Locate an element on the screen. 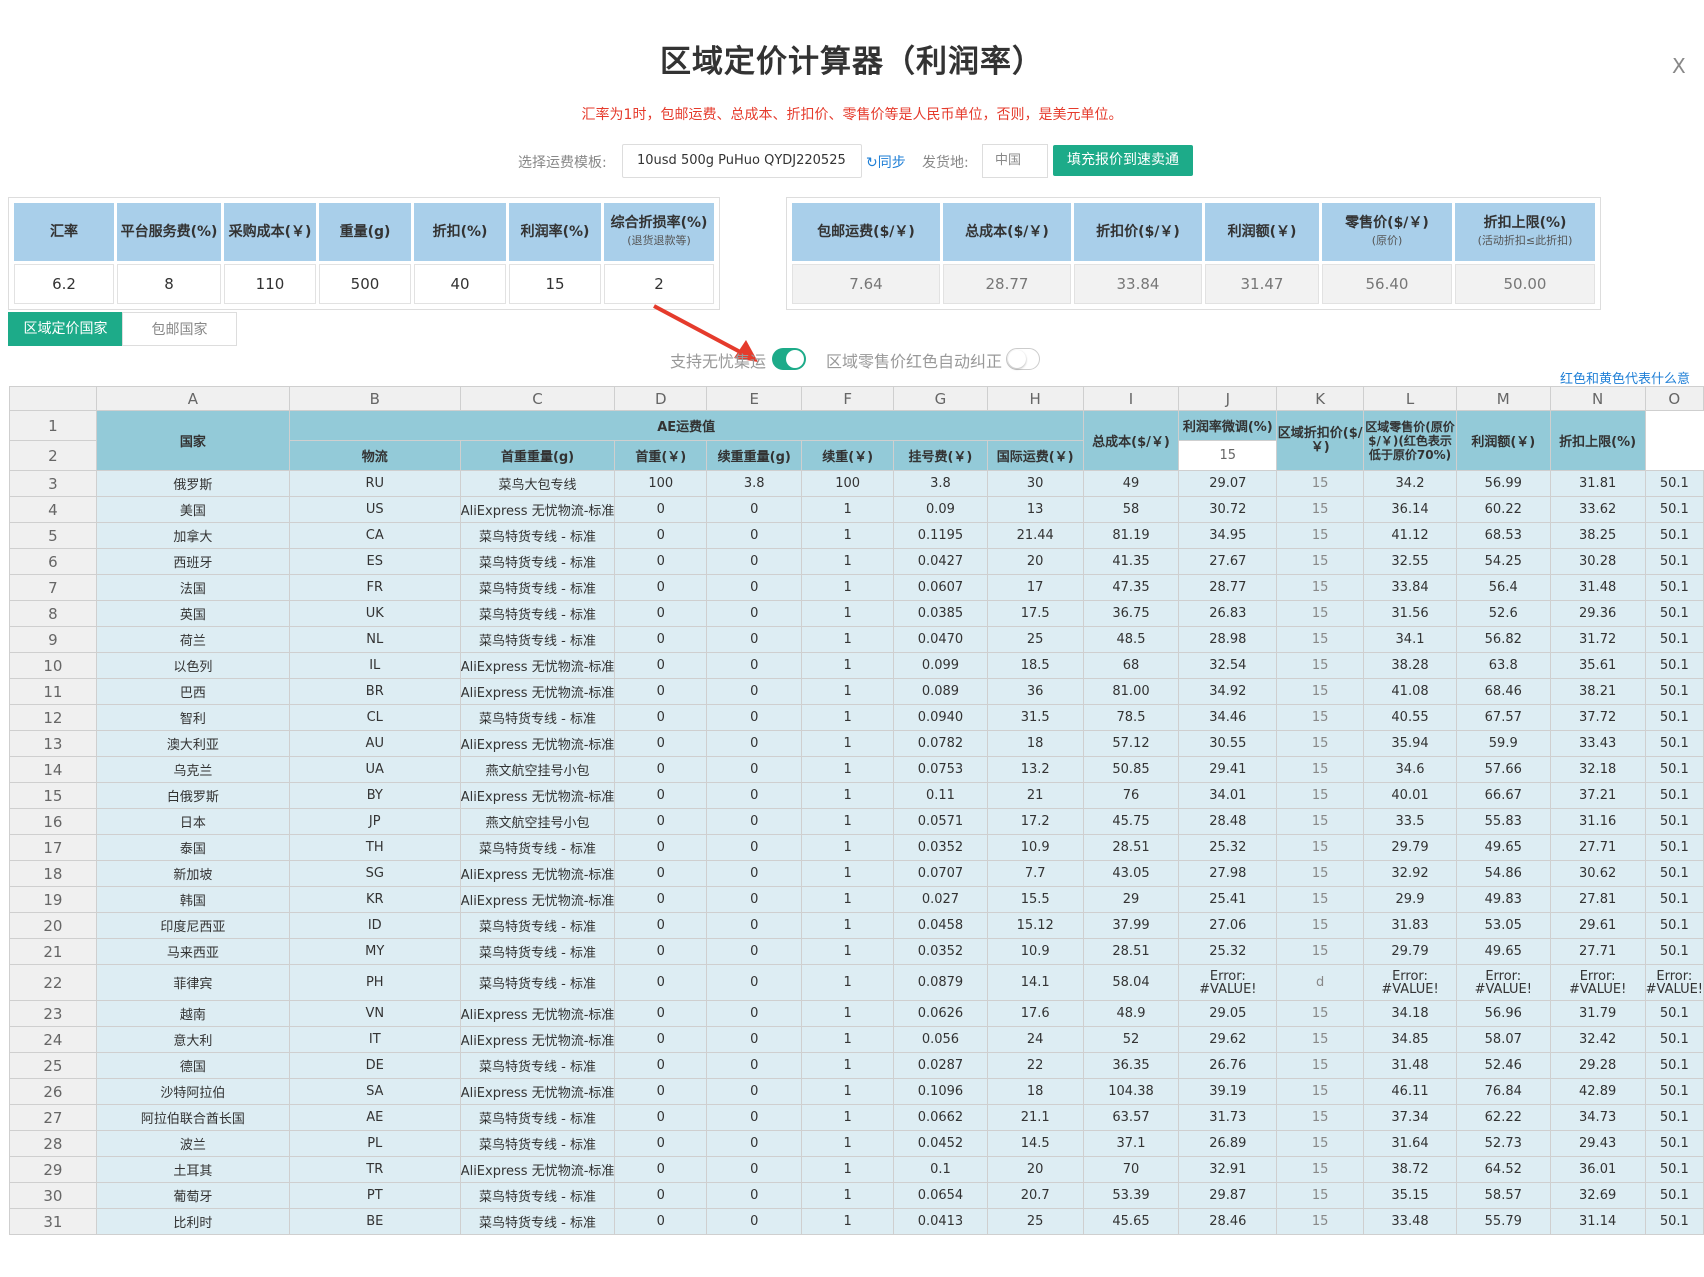 This screenshot has height=1277, width=1704. header-profit: 利润额(￥) is located at coordinates (1503, 440).